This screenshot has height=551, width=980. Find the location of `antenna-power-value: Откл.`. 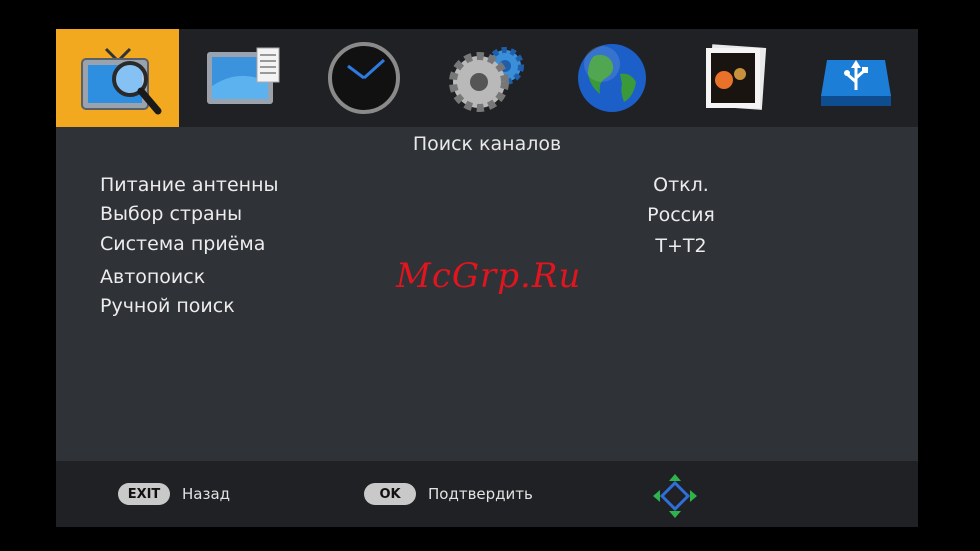

antenna-power-value: Откл. is located at coordinates (681, 185).